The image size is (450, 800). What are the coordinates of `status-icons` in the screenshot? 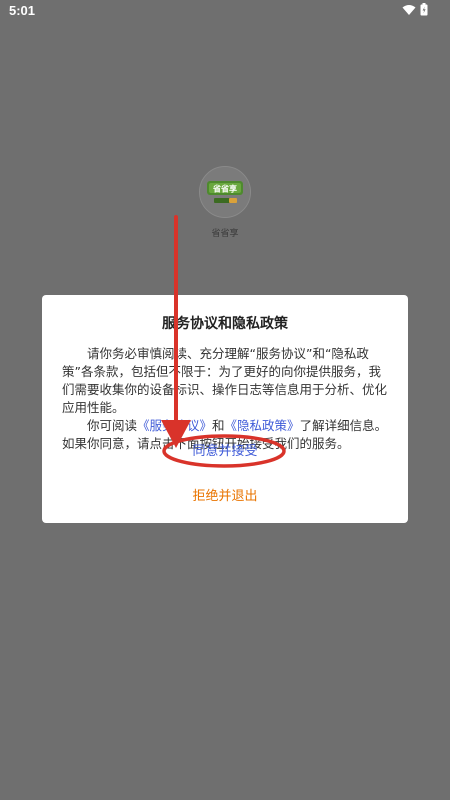 It's located at (415, 11).